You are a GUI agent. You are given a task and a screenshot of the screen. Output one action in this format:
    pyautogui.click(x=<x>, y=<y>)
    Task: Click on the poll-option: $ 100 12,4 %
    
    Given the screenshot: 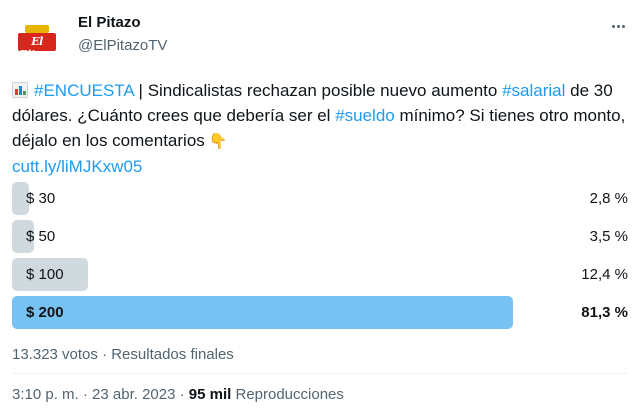 What is the action you would take?
    pyautogui.click(x=320, y=274)
    